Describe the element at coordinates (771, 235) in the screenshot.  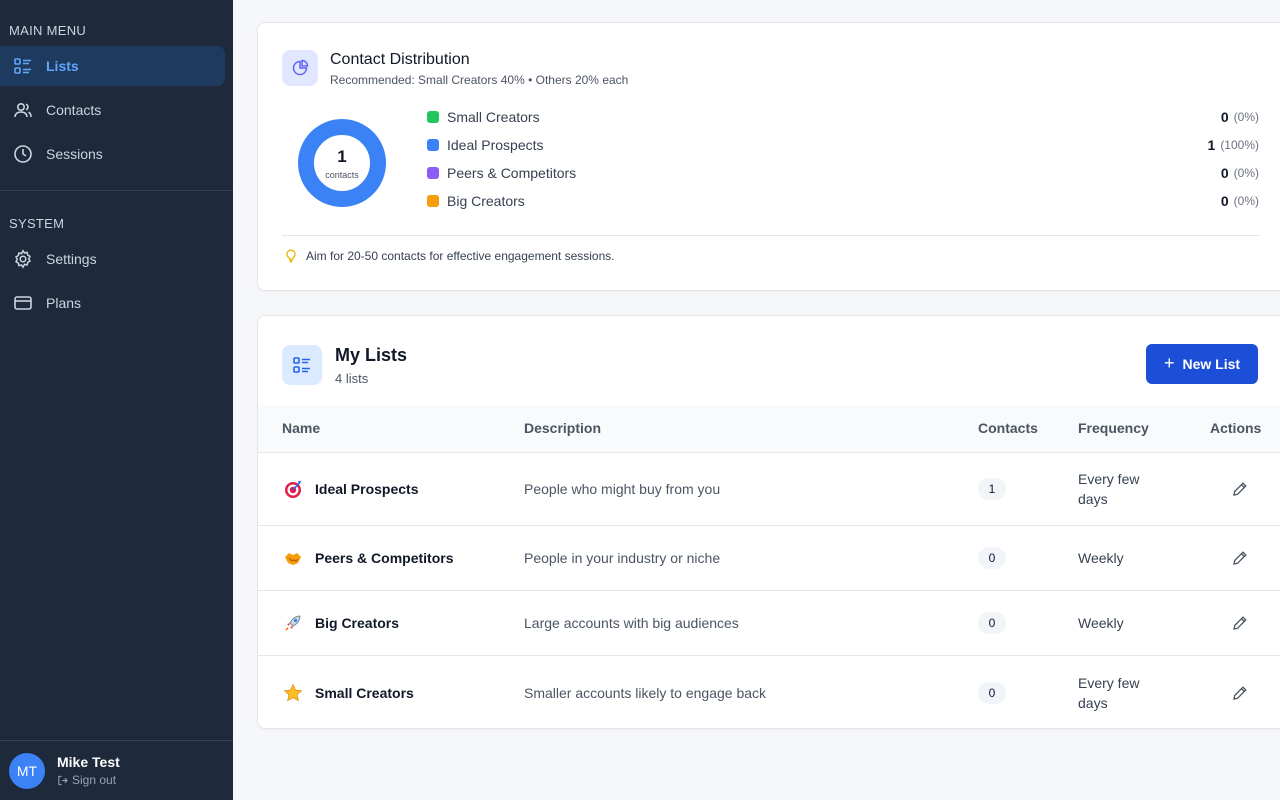
I see `tip-divider` at that location.